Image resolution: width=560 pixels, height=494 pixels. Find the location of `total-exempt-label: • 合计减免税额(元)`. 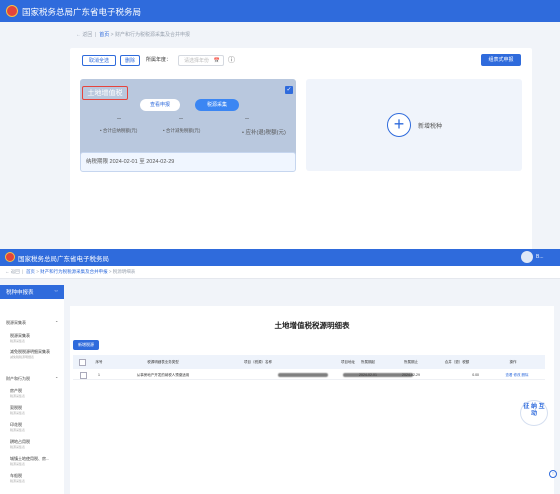

total-exempt-label: • 合计减免税额(元) is located at coordinates (182, 130).